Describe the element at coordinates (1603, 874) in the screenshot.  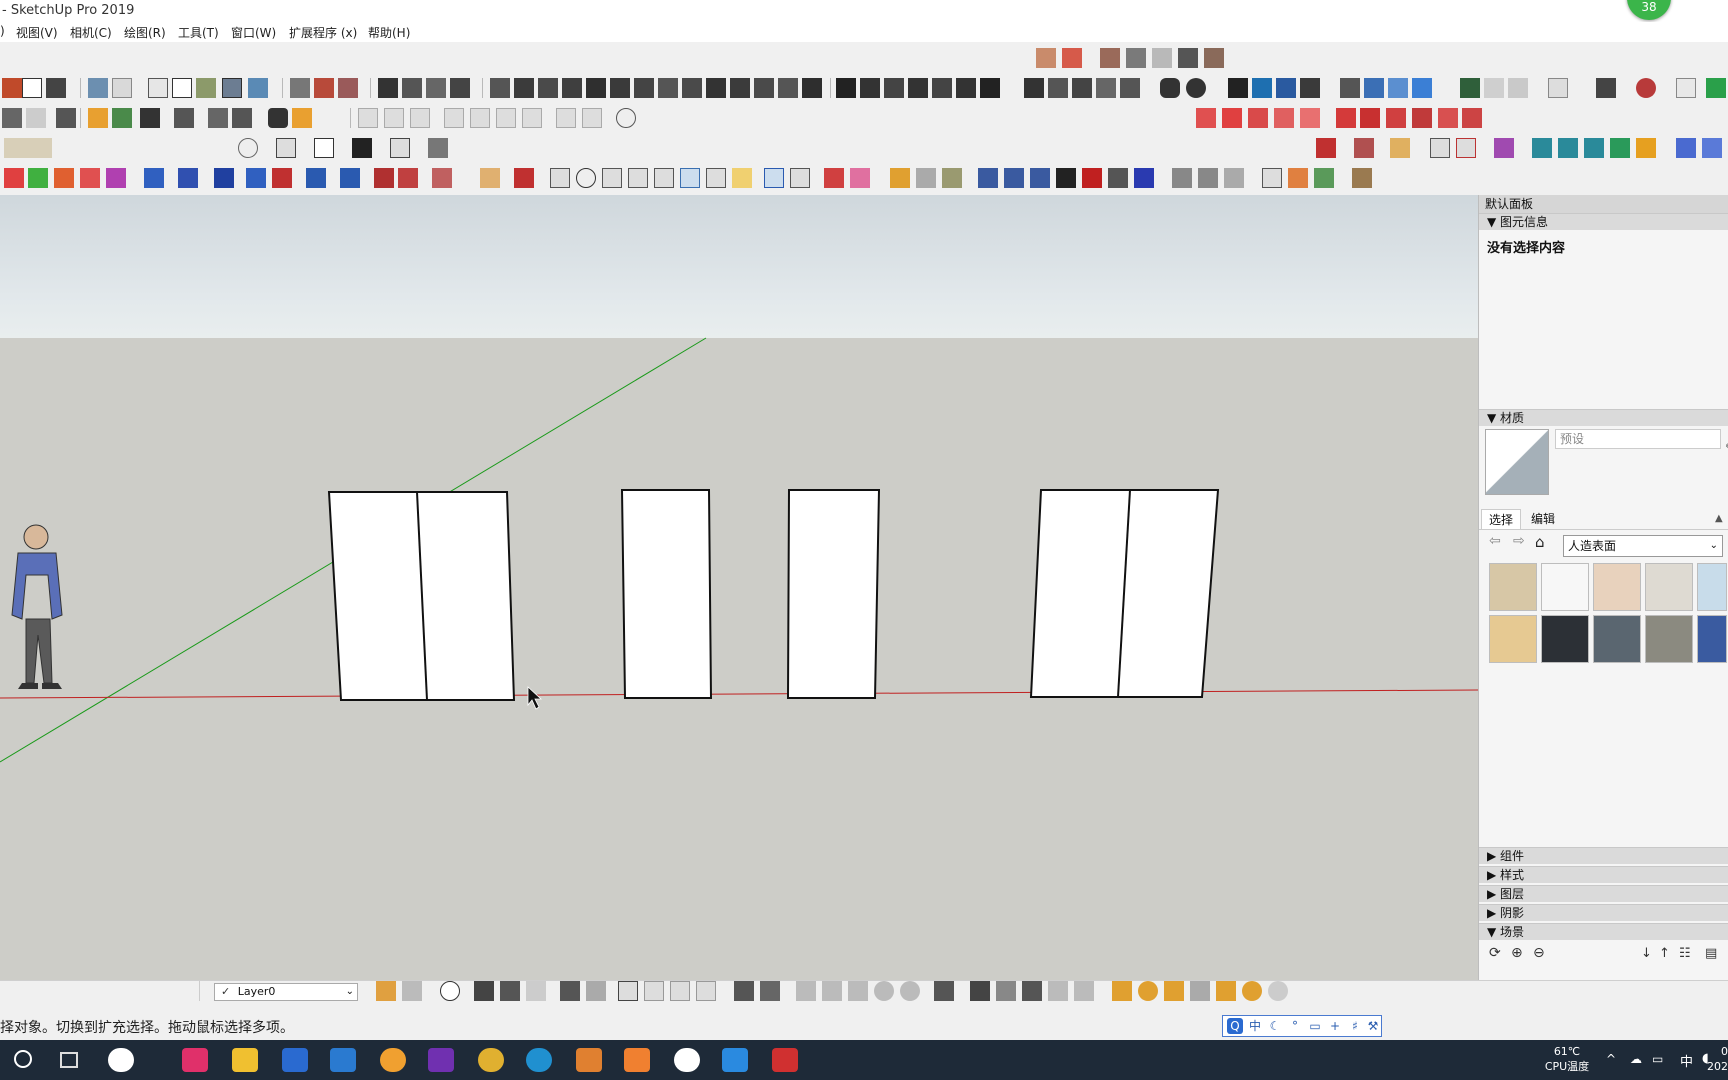
I see `styles-header: ▶ 样式` at that location.